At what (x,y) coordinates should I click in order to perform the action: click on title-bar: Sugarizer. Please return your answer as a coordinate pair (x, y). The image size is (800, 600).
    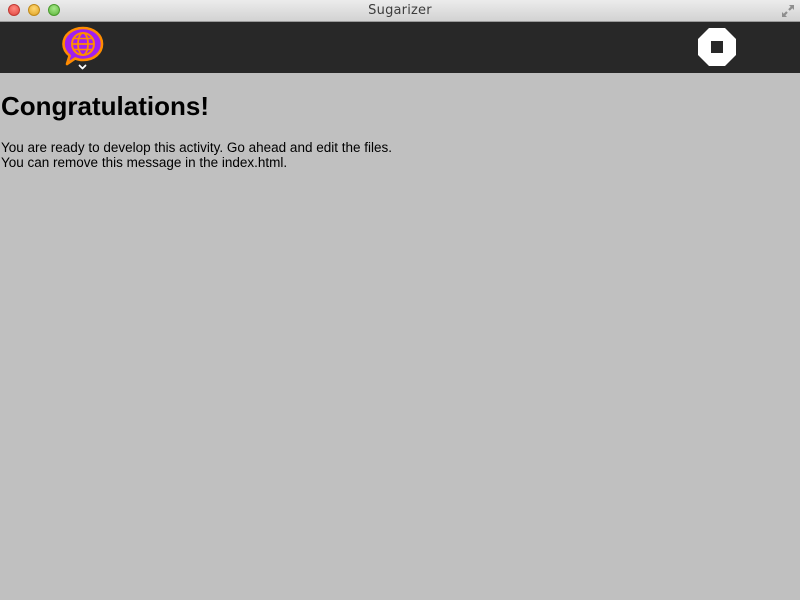
    Looking at the image, I should click on (400, 11).